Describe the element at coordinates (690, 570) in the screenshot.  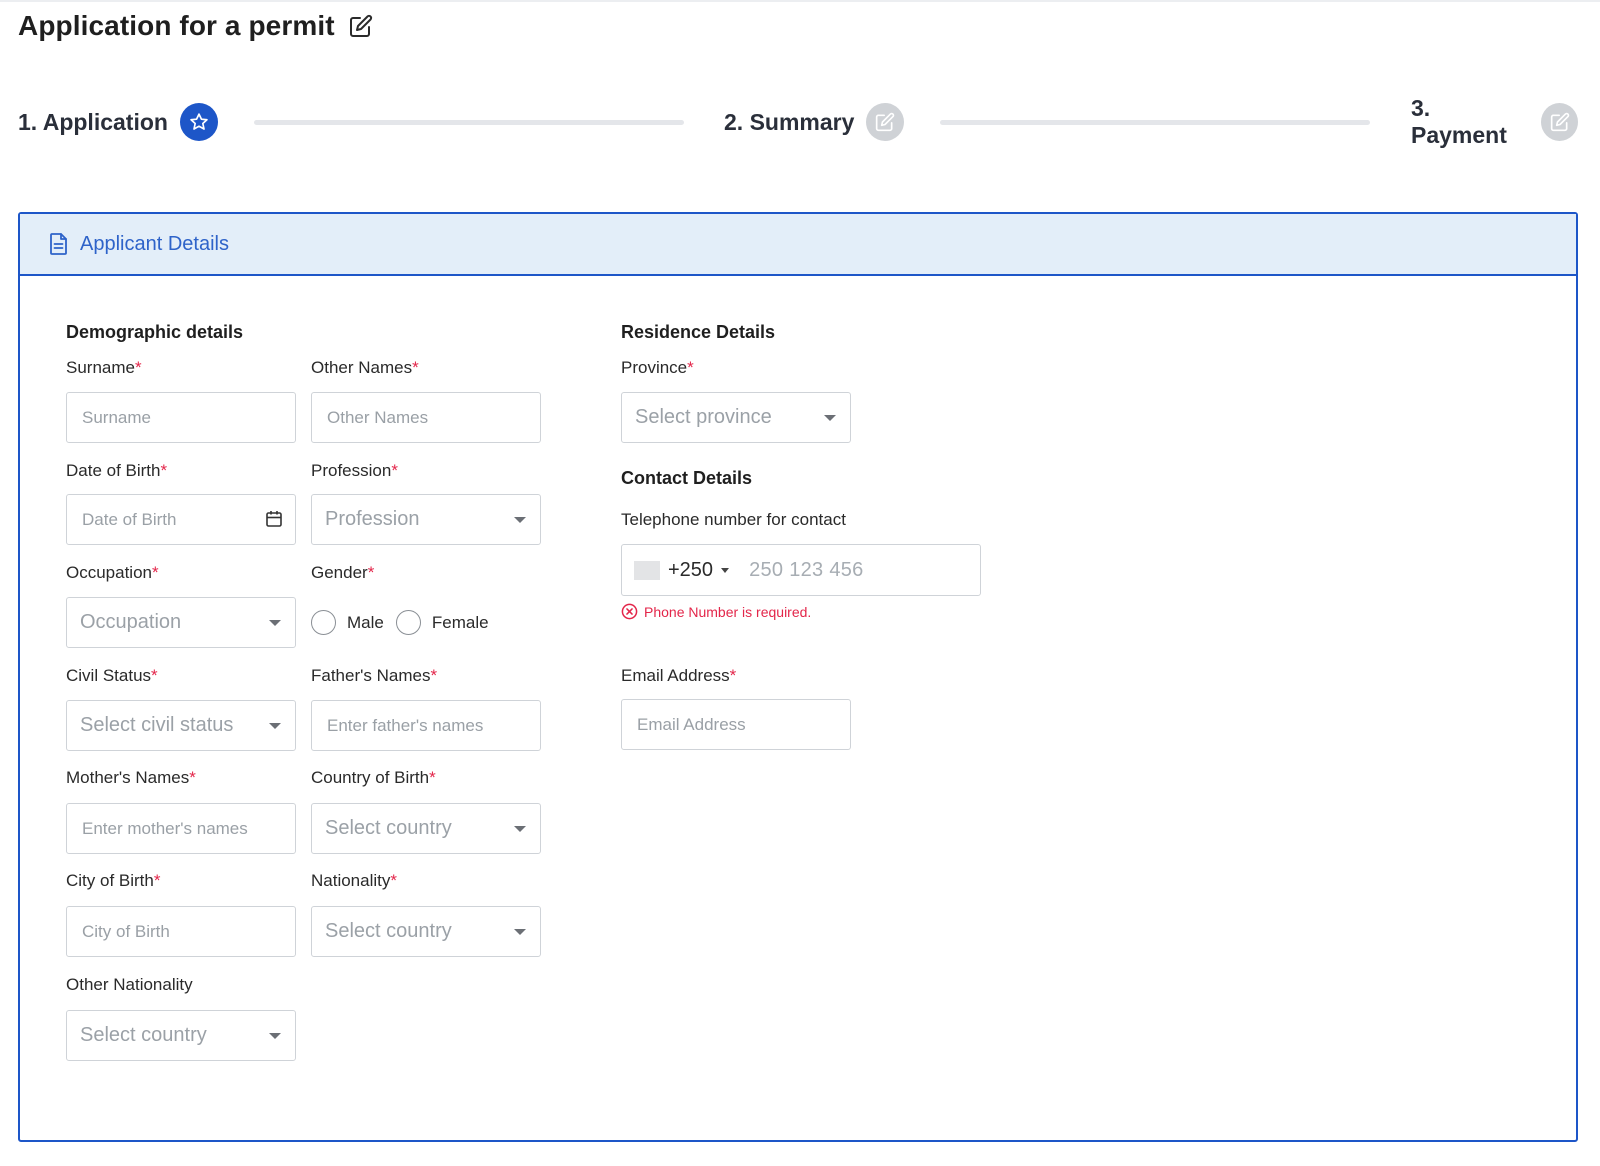
I see `country-code: +250` at that location.